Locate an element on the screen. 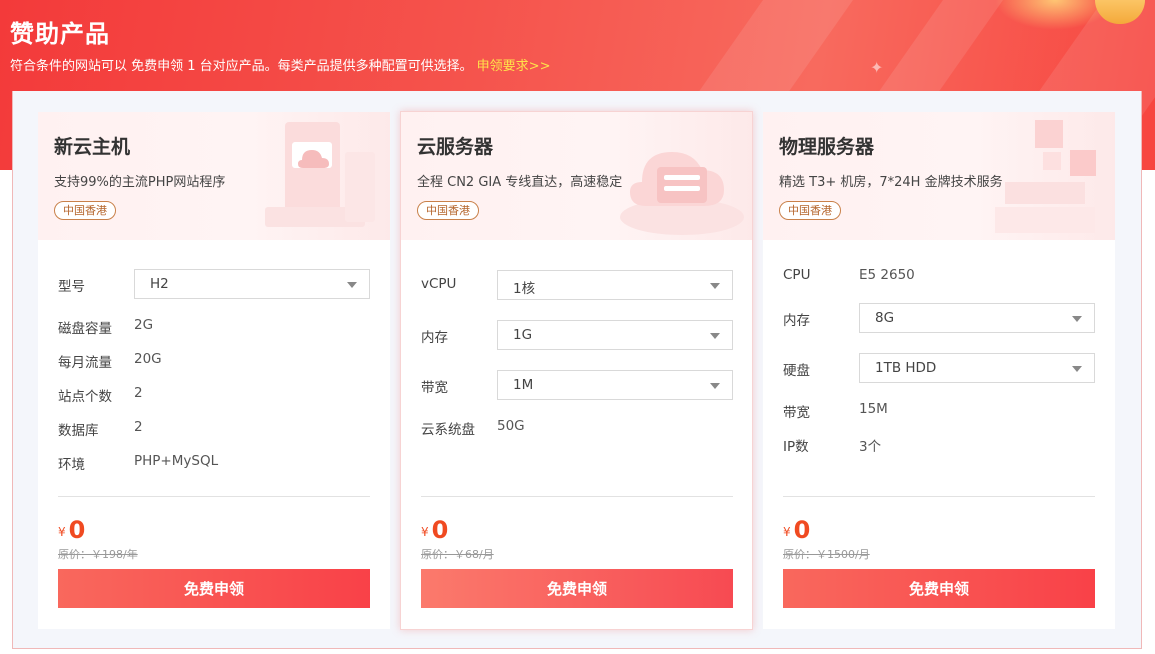 This screenshot has height=654, width=1155. card-header: 云服务器 全程 CN2 GIA 专线直达，高速稳定 中国香港 is located at coordinates (576, 176).